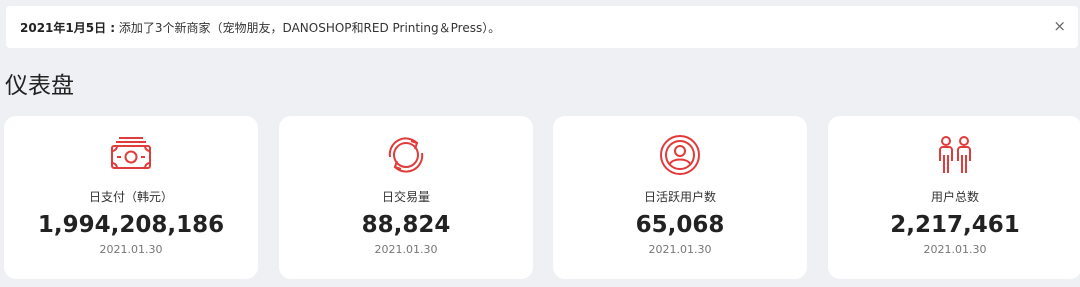  I want to click on stat-card-daily-transactions: 日交易量 88,824 2021.01.30, so click(406, 197).